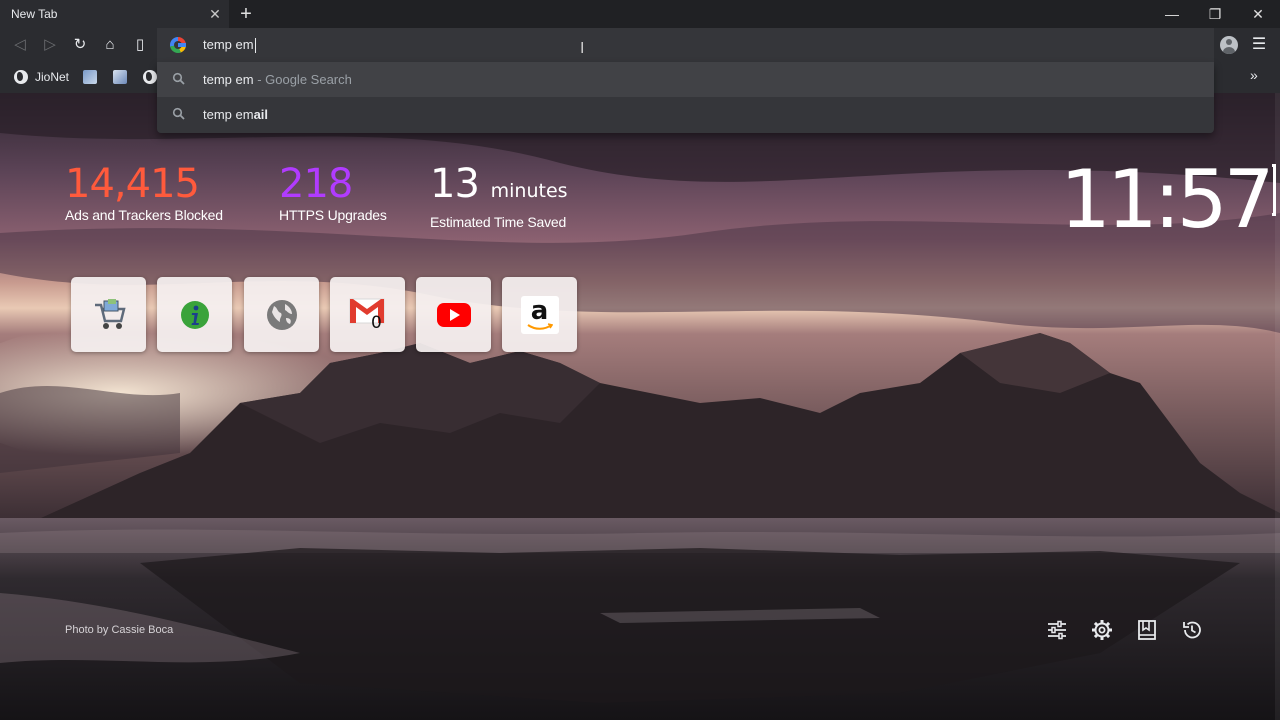 This screenshot has width=1280, height=720. I want to click on tab-new-tab: New Tab ✕, so click(114, 14).